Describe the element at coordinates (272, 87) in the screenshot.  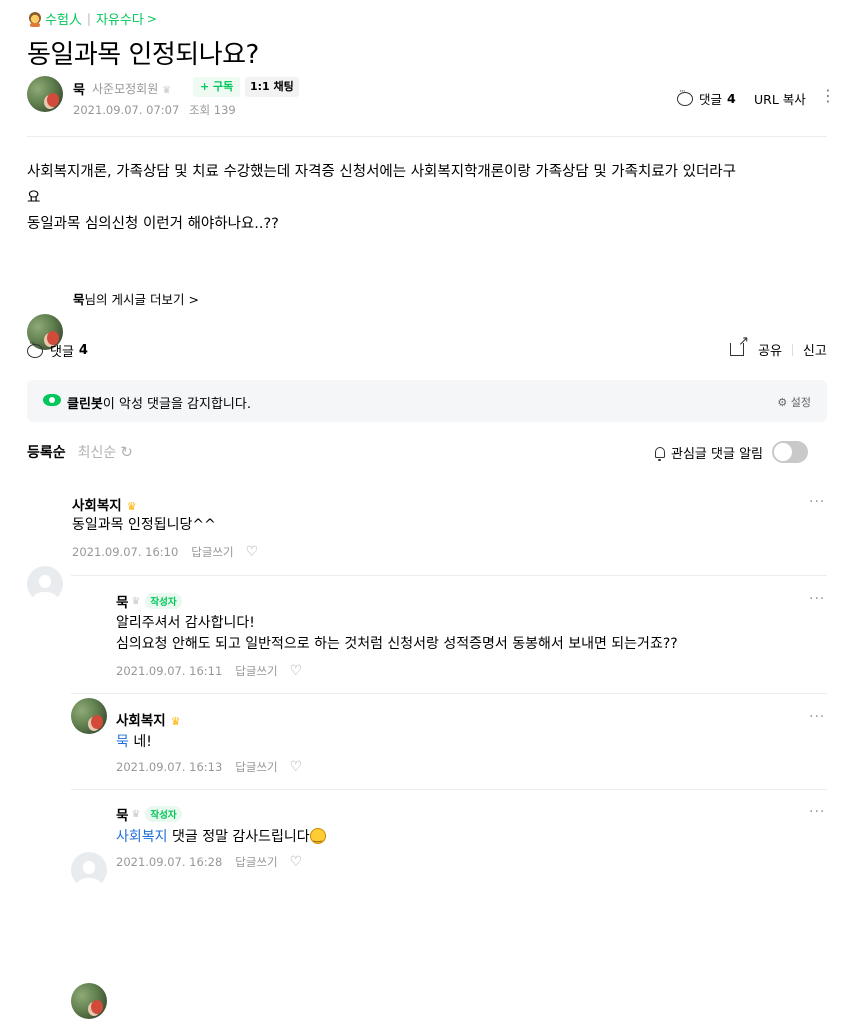
I see `chat-button: 1:1 채팅` at that location.